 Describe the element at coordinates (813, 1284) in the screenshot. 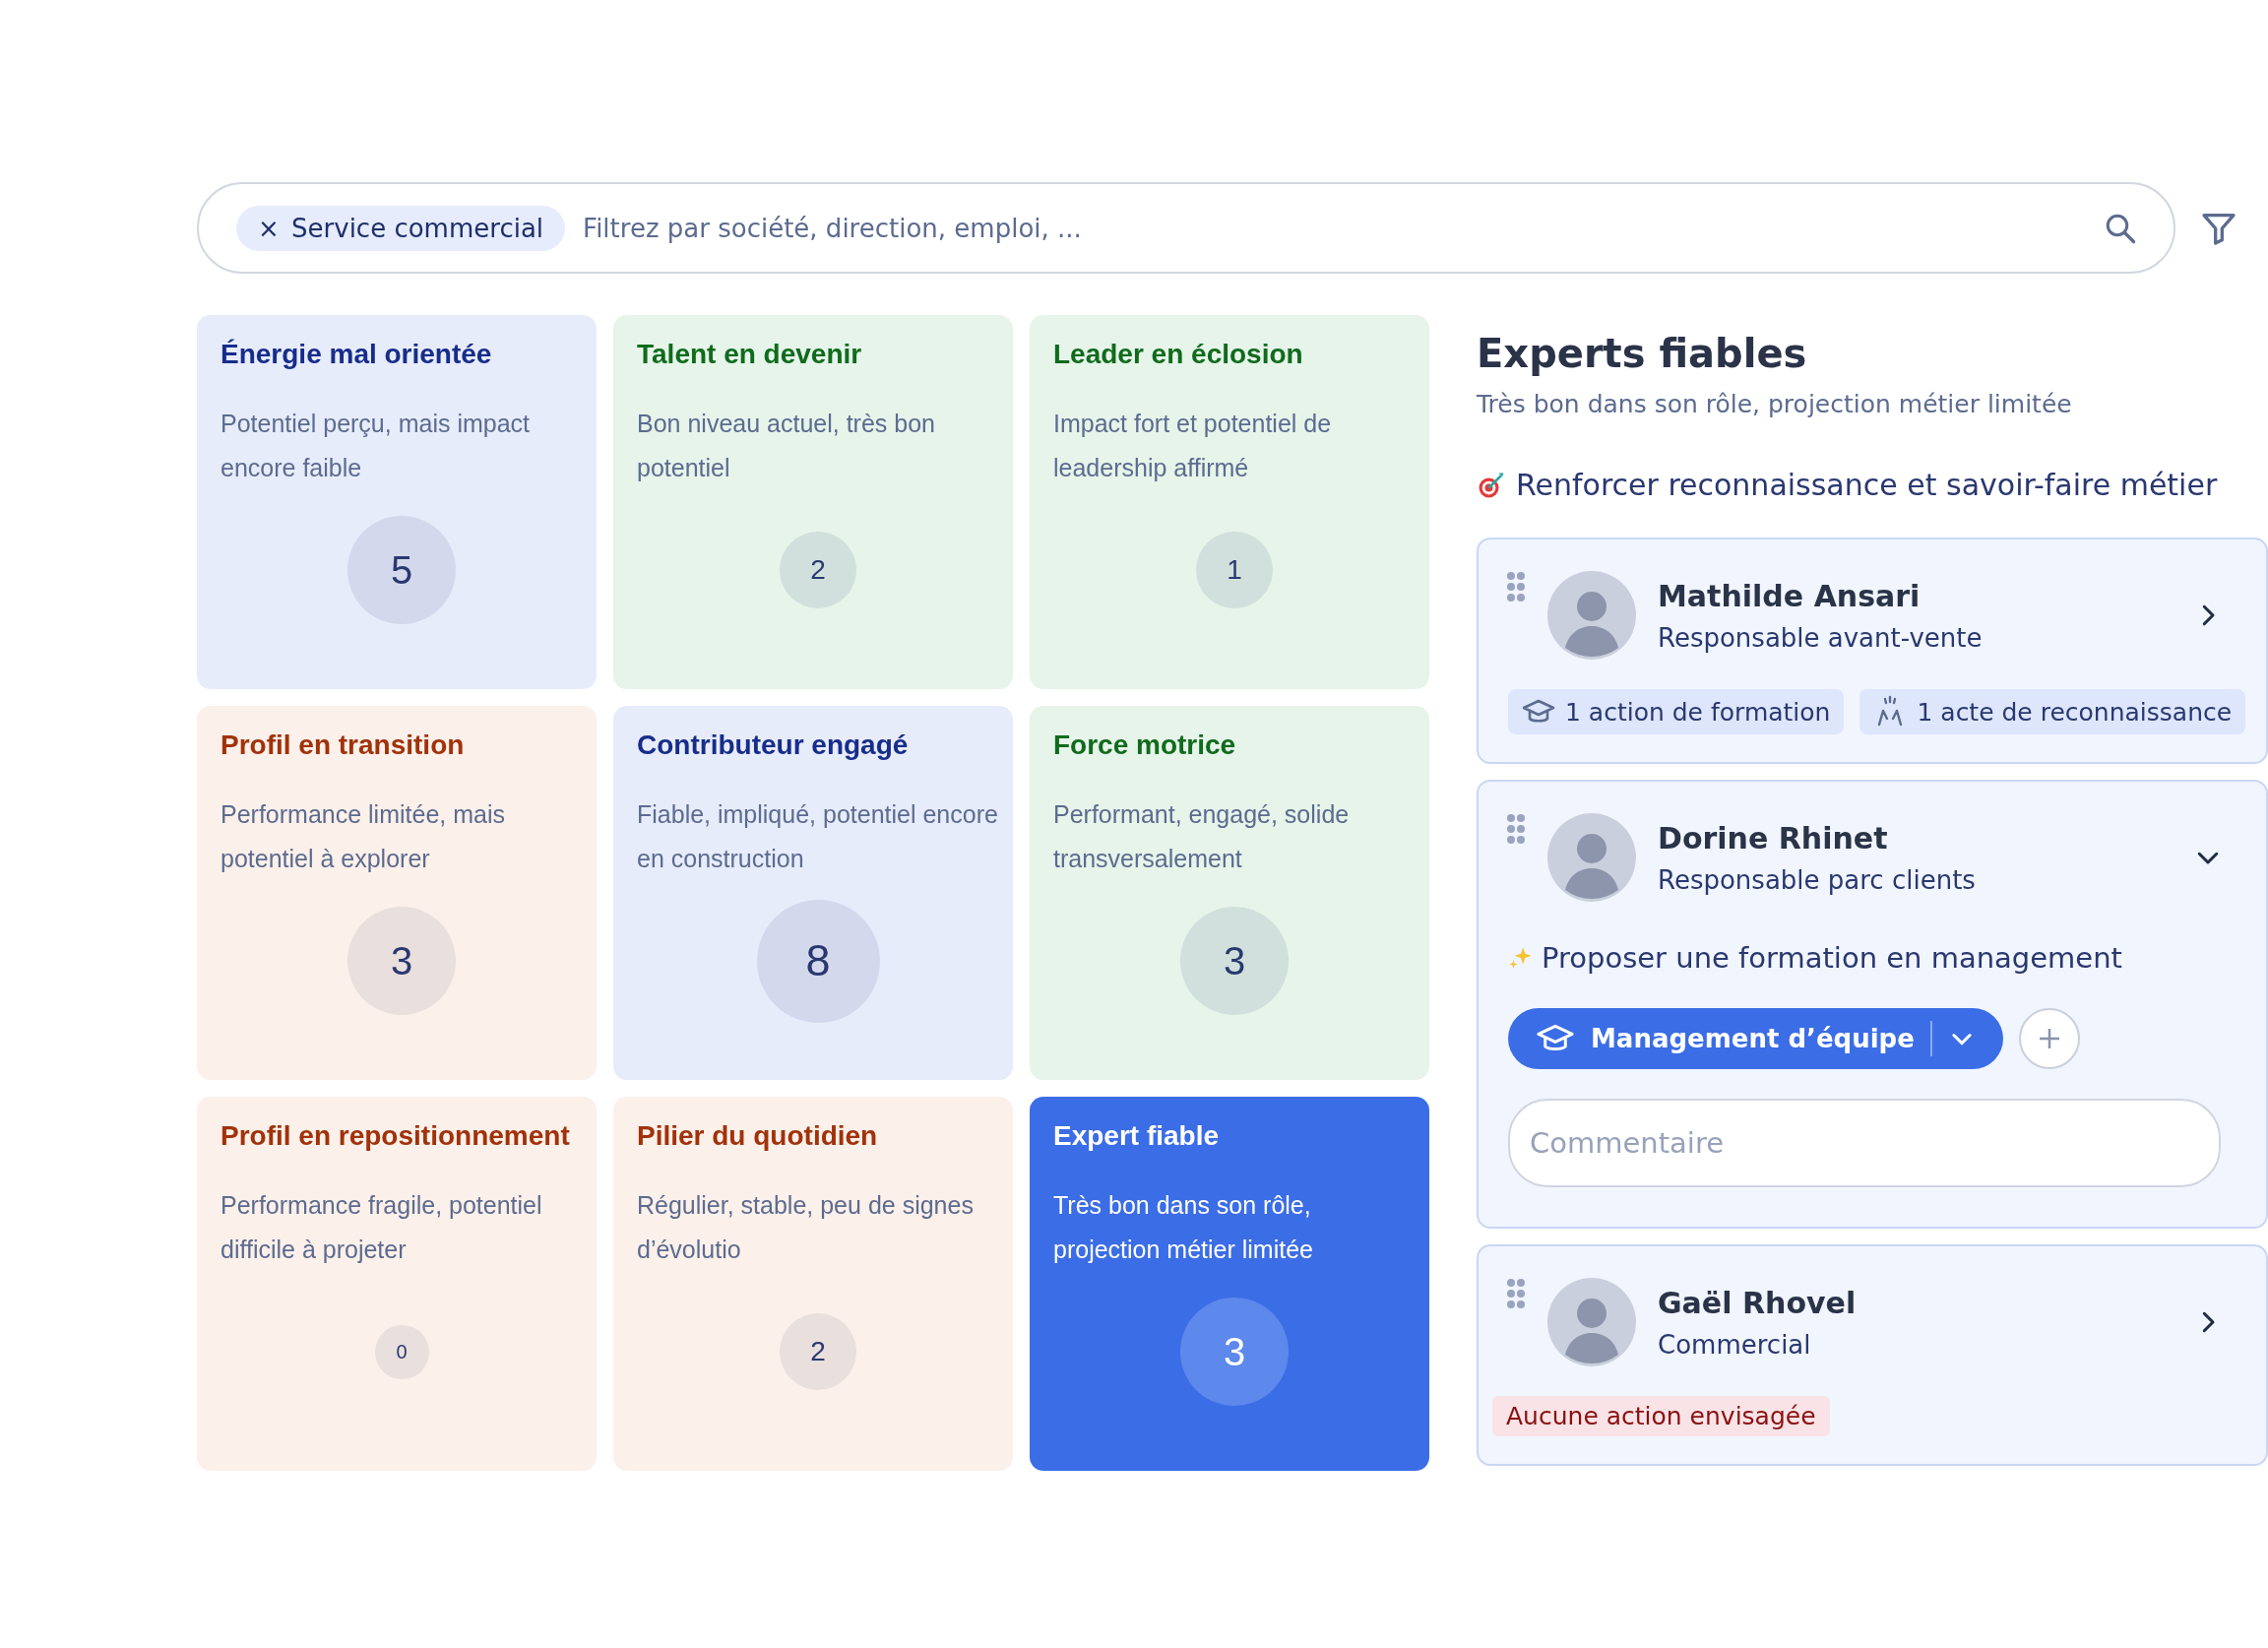

I see `matrix-cell: Pilier du quotidien Régulier, stable, peu de signes d’évolutio 2` at that location.